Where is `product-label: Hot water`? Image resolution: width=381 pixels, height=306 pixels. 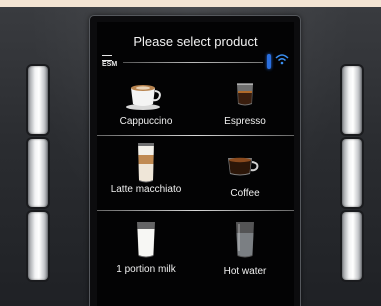
product-label: Hot water is located at coordinates (245, 271).